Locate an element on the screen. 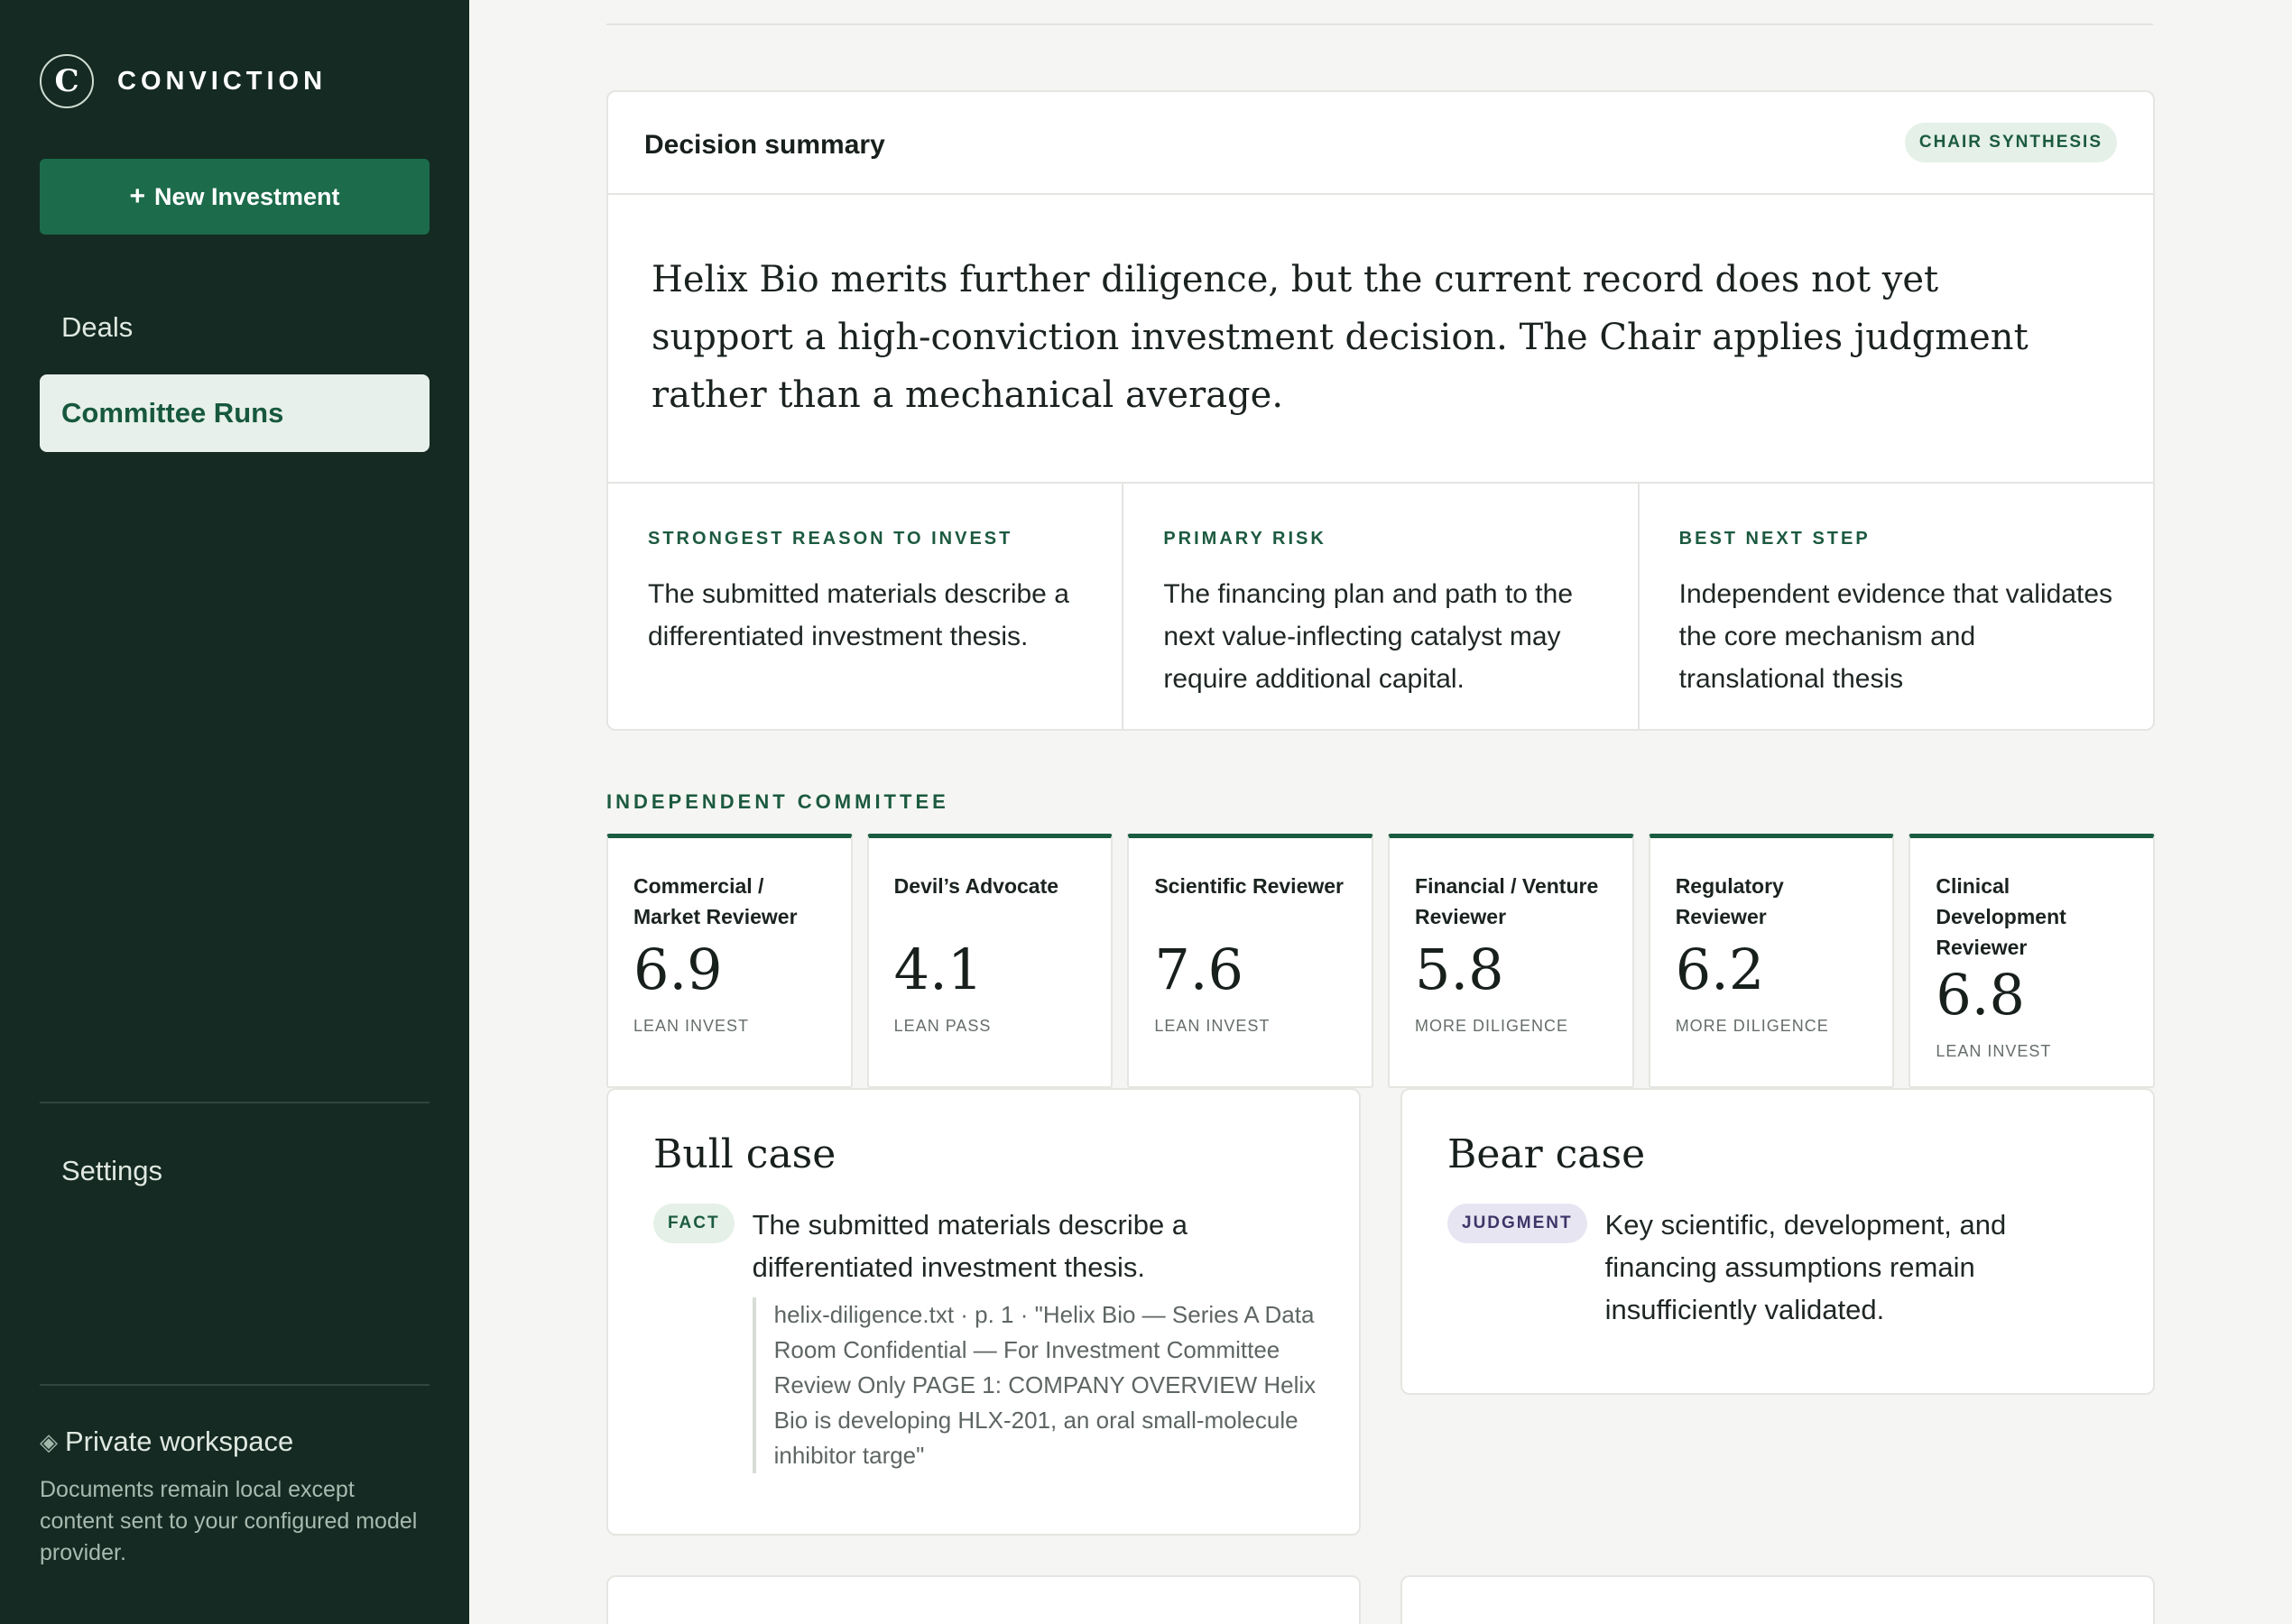 The width and height of the screenshot is (2292, 1624). reviewer-name: Devil’s Advocate is located at coordinates (976, 886).